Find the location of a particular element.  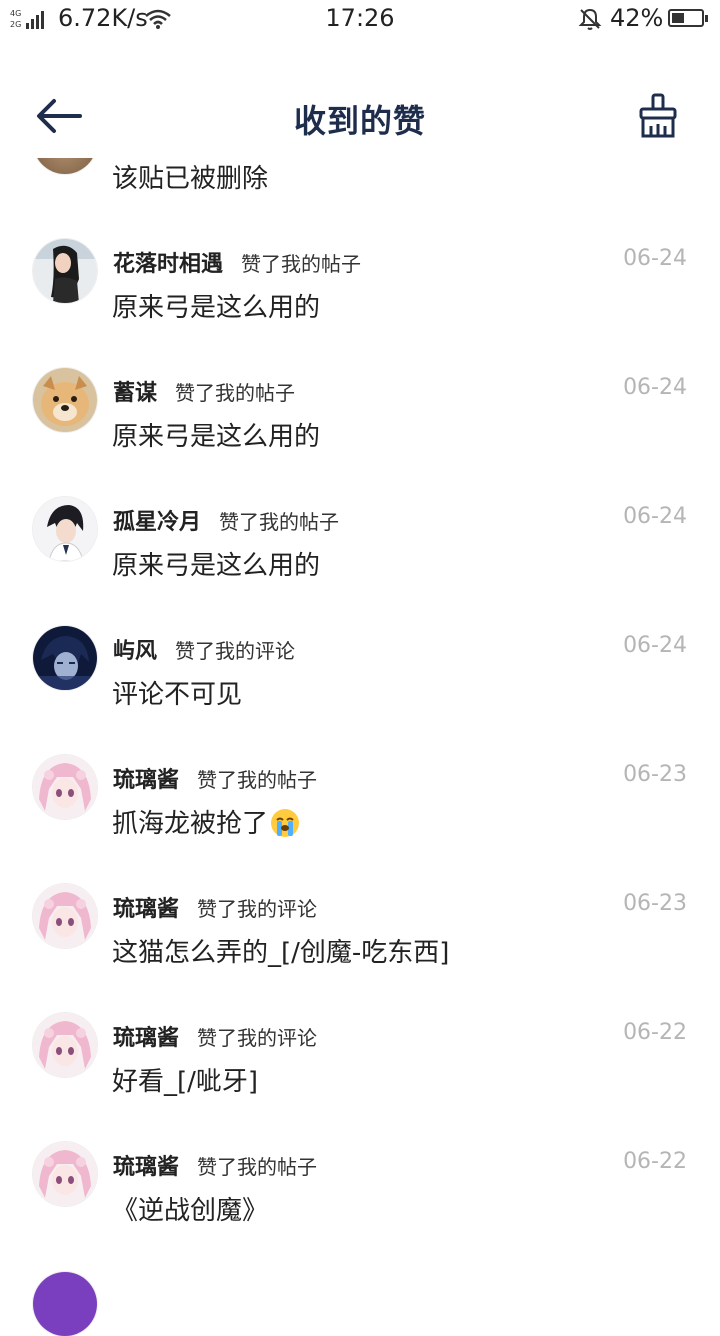

clear-button is located at coordinates (658, 116).